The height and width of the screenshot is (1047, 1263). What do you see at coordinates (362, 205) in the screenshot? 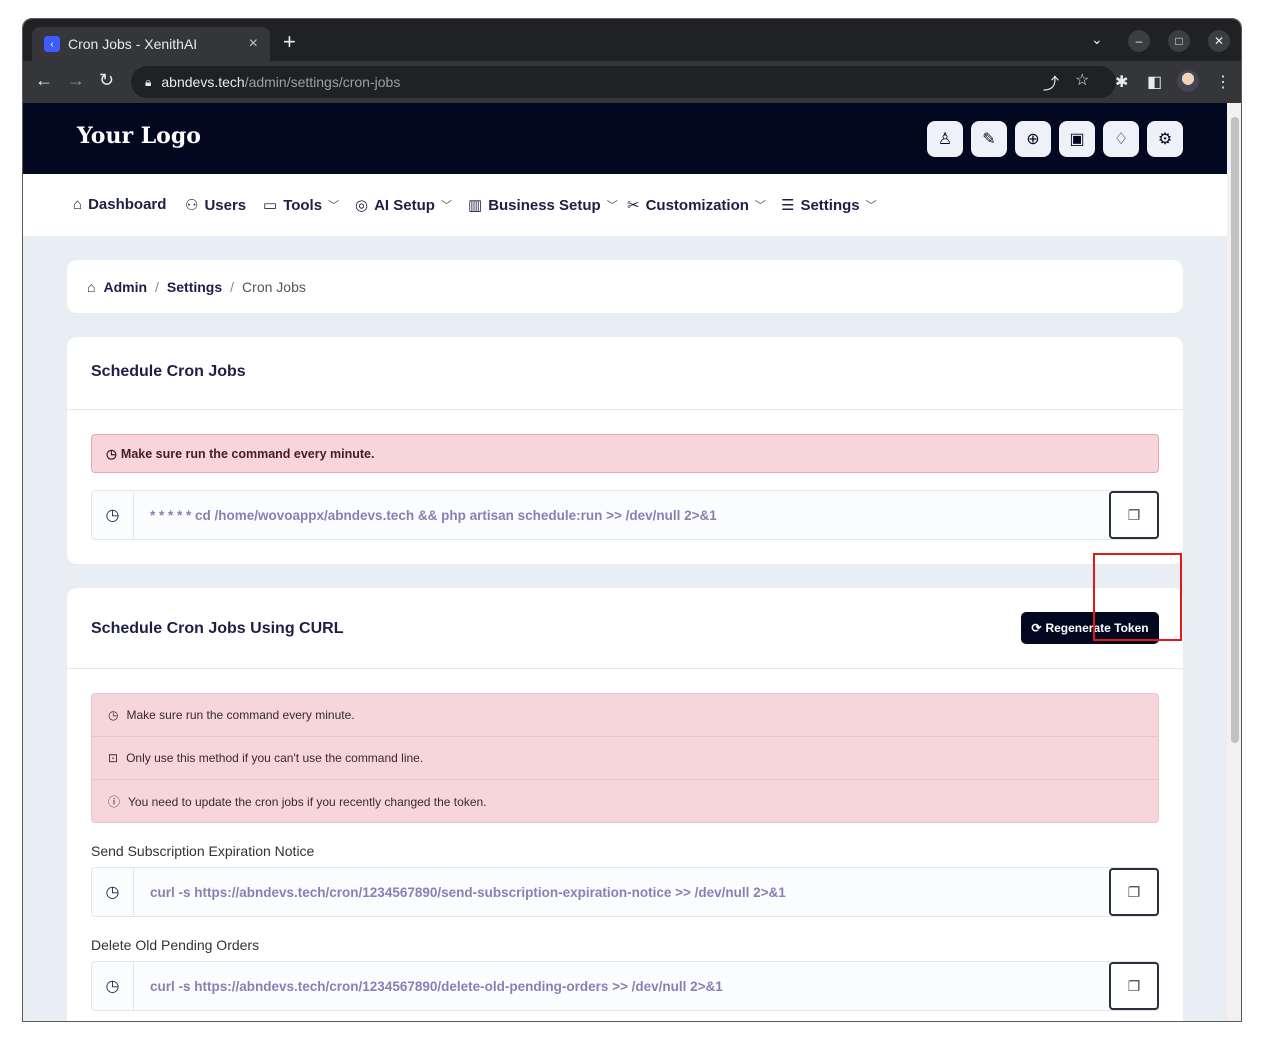
I see `ai-icon: ◎` at bounding box center [362, 205].